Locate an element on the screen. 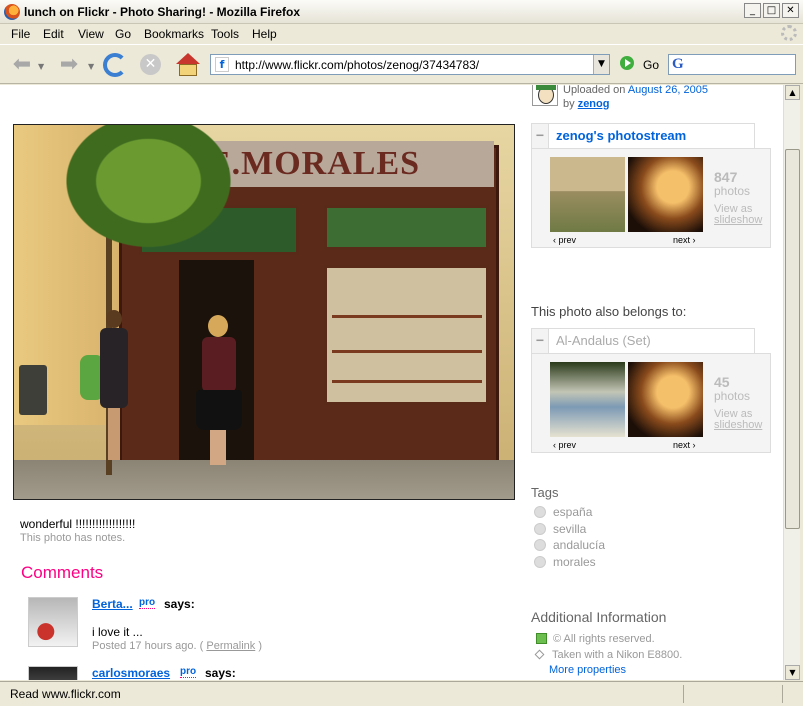  set-header: − Al-Andalus (Set) is located at coordinates (643, 340).